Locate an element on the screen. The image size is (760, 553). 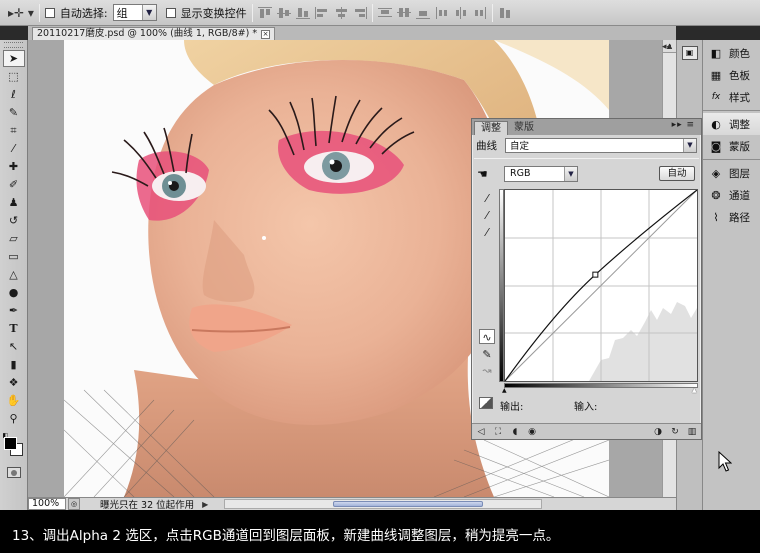
channel-row: ☚ RGB ▼ 自动 is located at coordinates (586, 174).